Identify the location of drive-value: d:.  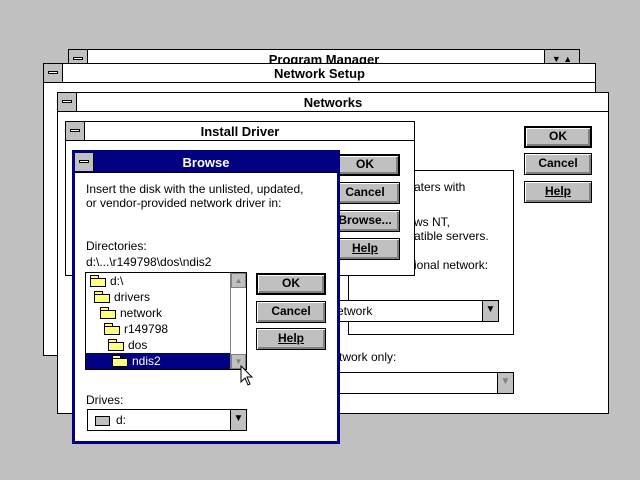
(121, 420).